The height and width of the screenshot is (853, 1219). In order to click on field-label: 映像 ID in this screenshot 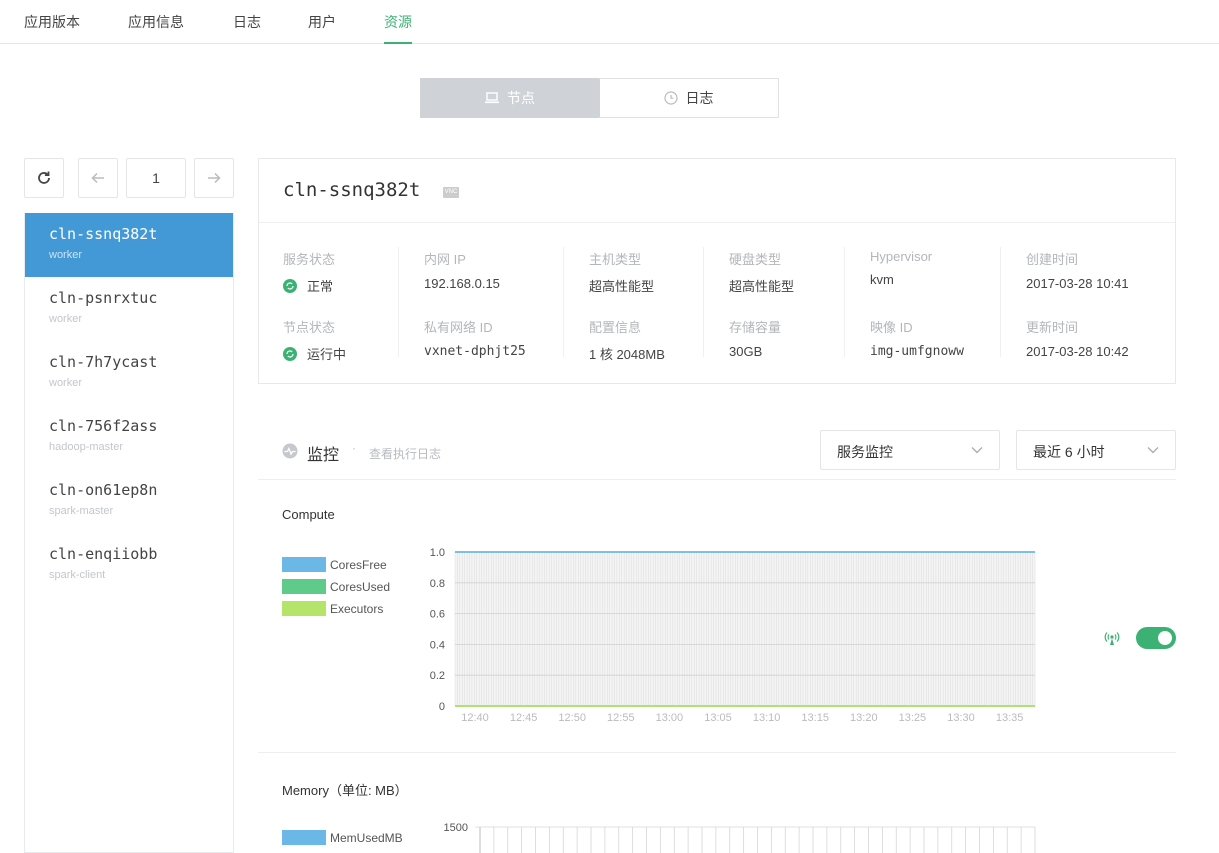, I will do `click(891, 327)`.